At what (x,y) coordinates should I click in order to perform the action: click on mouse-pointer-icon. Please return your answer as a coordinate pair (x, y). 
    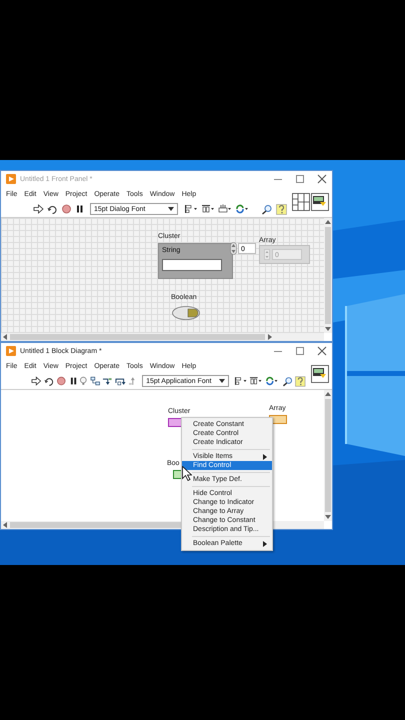
    Looking at the image, I should click on (187, 473).